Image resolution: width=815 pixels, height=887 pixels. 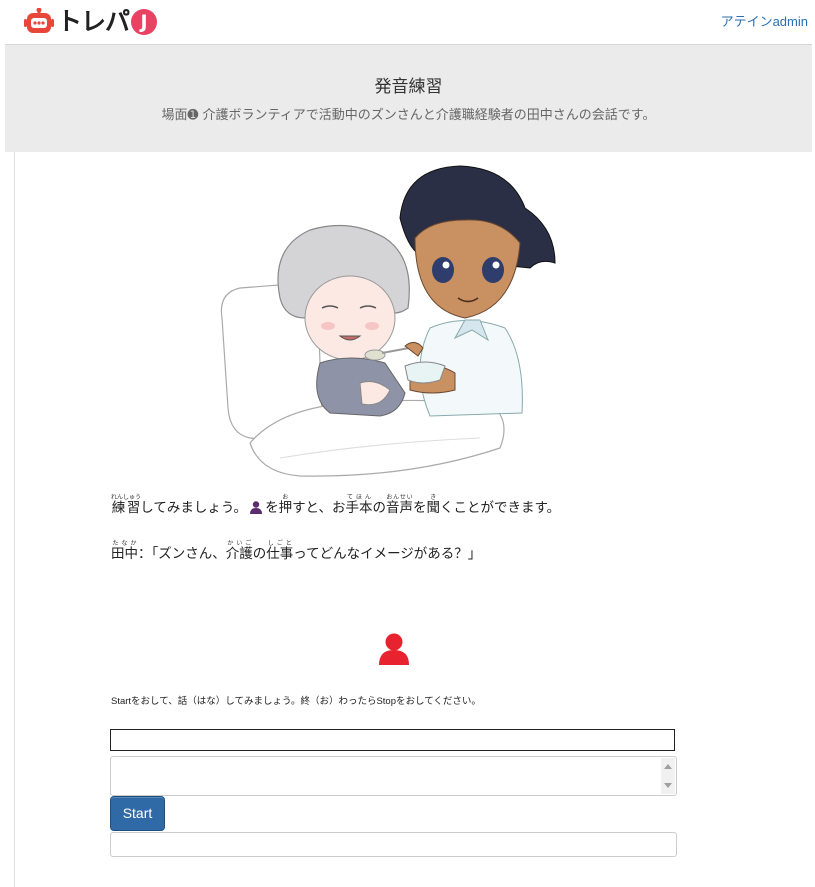 I want to click on logo: トレパ J, so click(x=91, y=22).